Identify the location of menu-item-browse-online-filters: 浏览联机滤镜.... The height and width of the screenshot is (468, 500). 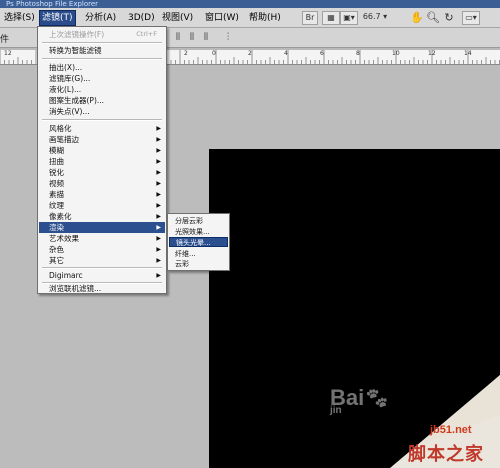
(102, 288).